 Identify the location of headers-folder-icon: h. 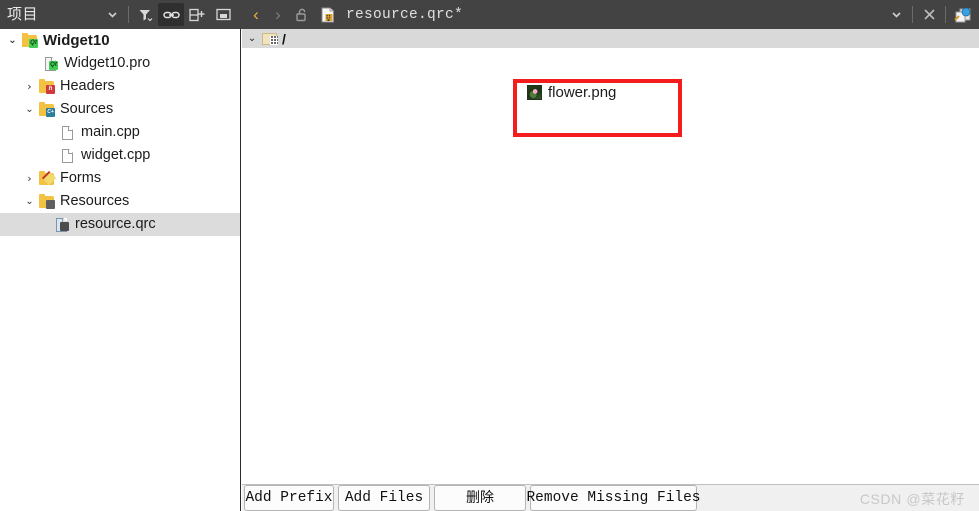
(47, 86).